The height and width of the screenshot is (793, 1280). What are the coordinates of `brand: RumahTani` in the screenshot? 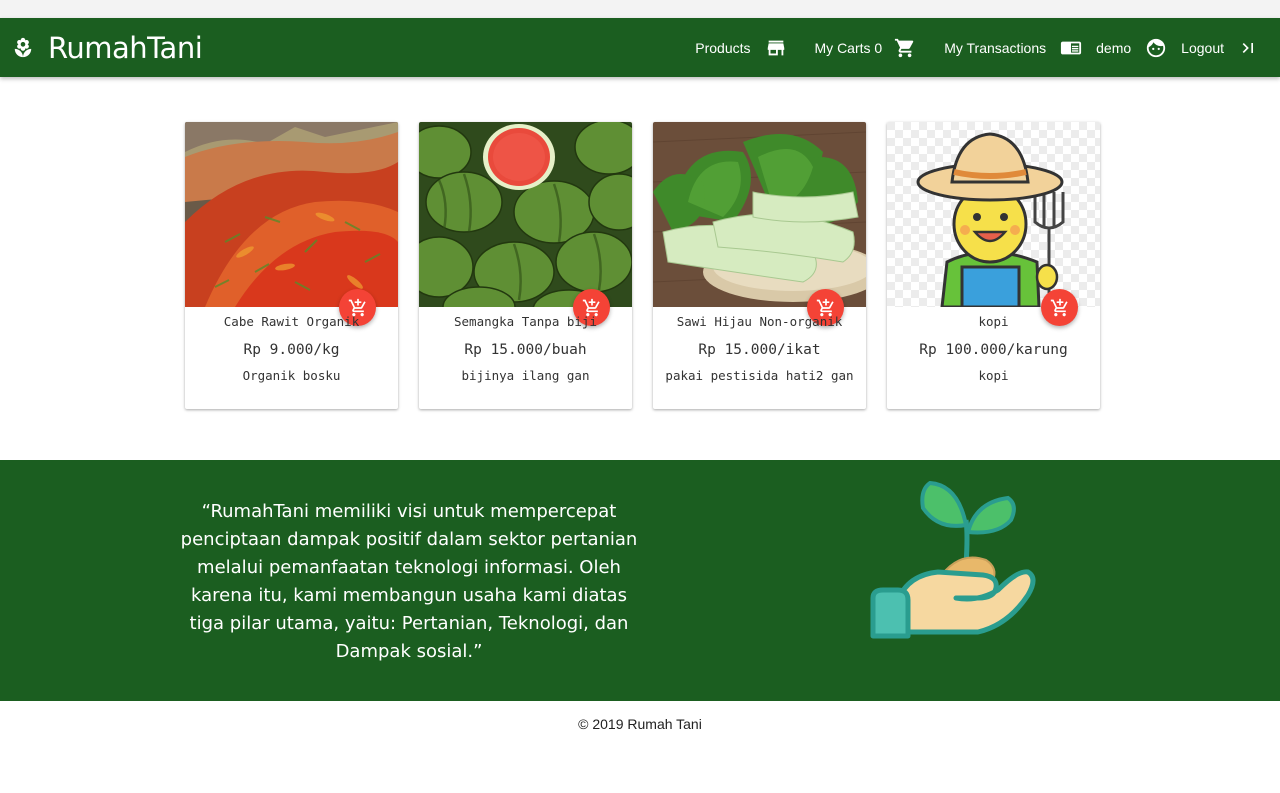 It's located at (107, 47).